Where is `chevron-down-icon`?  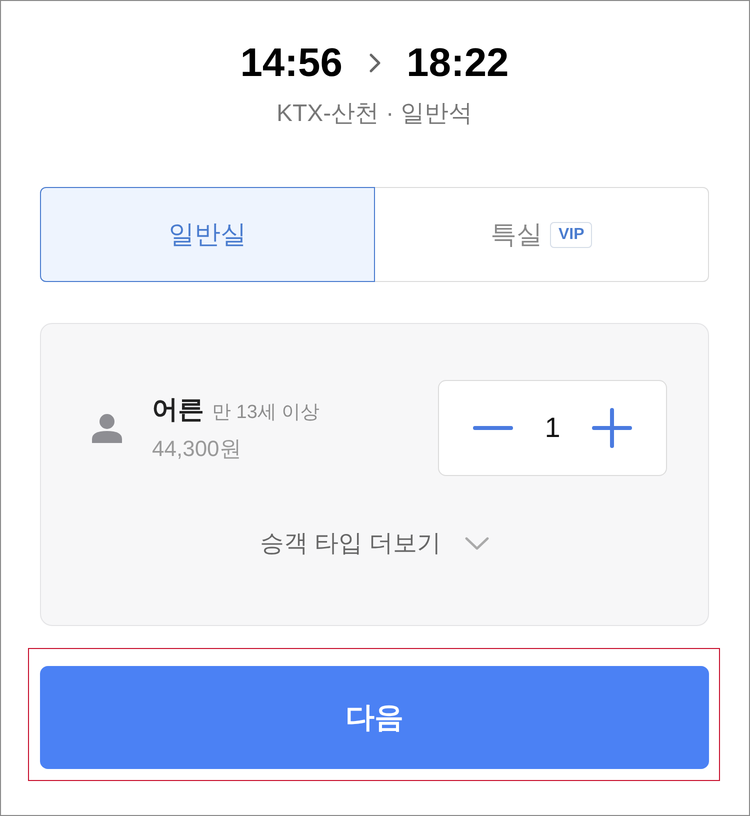 chevron-down-icon is located at coordinates (477, 543).